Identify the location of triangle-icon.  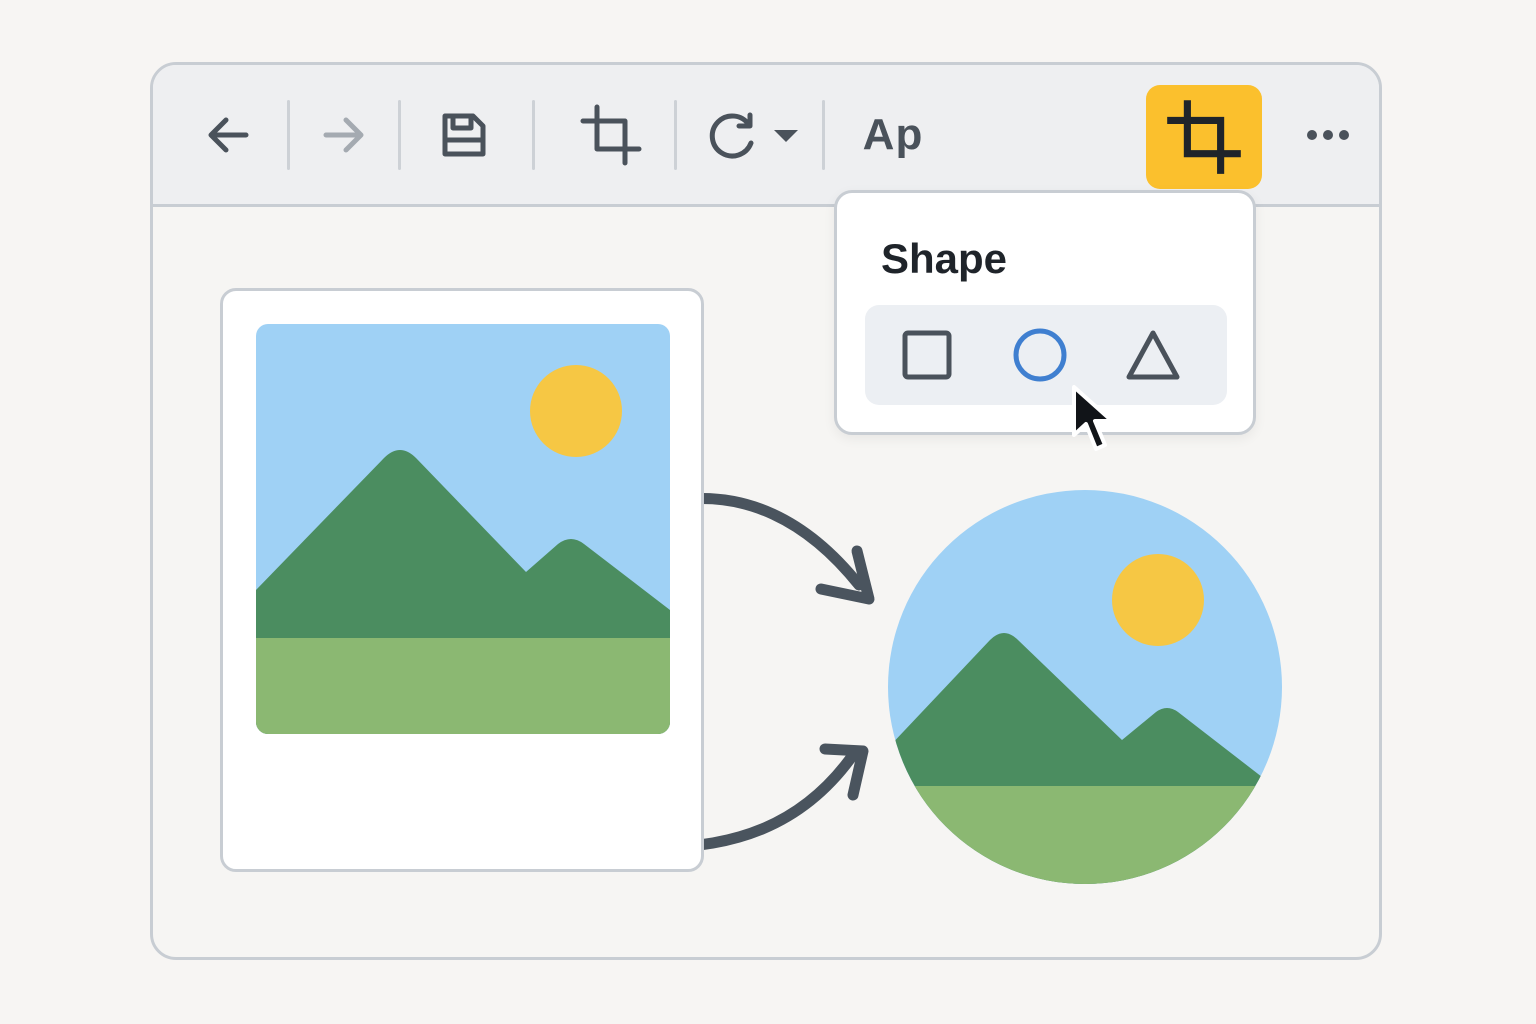
(1153, 355).